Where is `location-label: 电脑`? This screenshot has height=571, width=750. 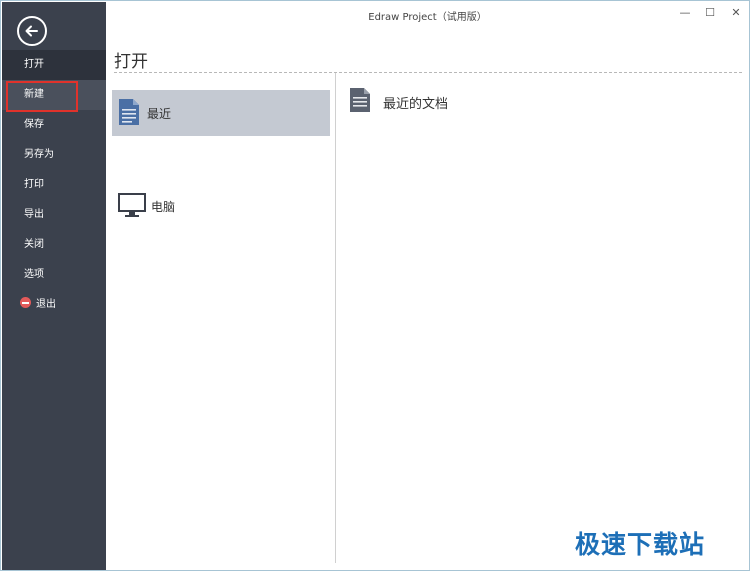 location-label: 电脑 is located at coordinates (163, 207).